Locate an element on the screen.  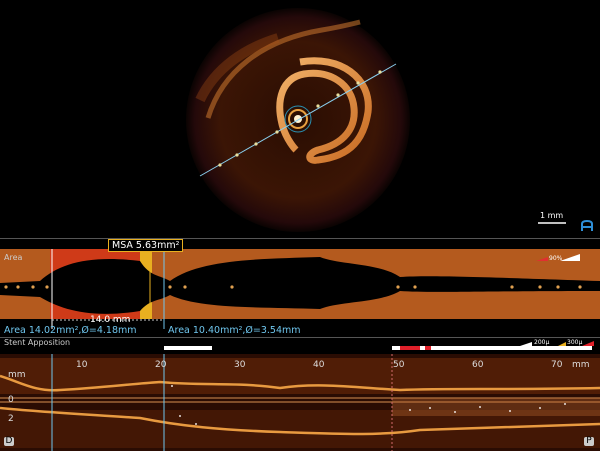
x-axis-unit: mm is located at coordinates (581, 365).